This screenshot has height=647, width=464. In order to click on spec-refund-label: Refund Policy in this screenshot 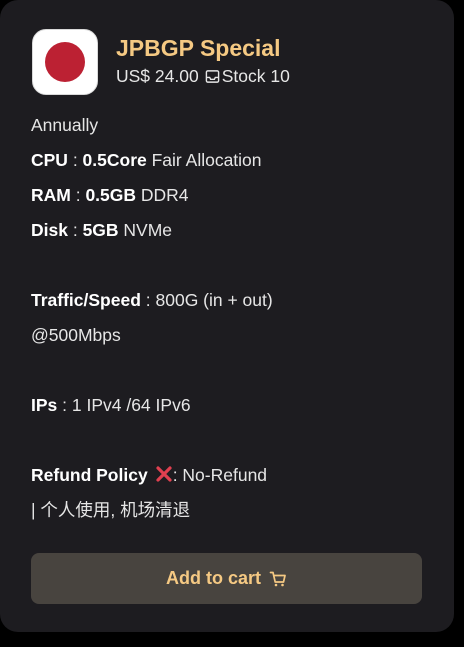, I will do `click(89, 475)`.